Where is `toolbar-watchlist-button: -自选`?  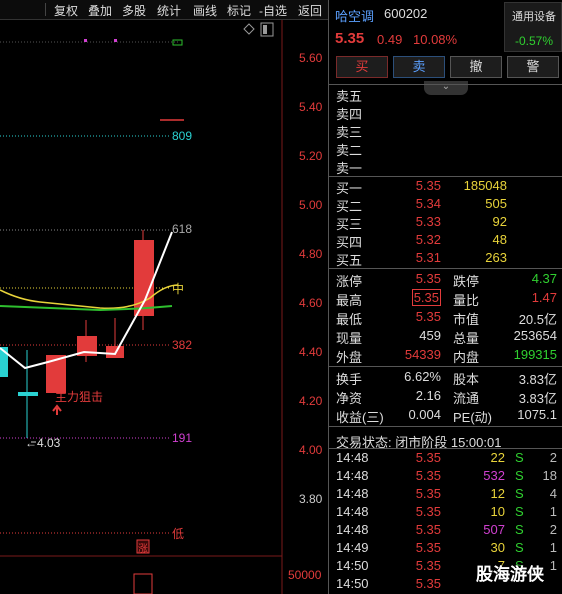 toolbar-watchlist-button: -自选 is located at coordinates (273, 10).